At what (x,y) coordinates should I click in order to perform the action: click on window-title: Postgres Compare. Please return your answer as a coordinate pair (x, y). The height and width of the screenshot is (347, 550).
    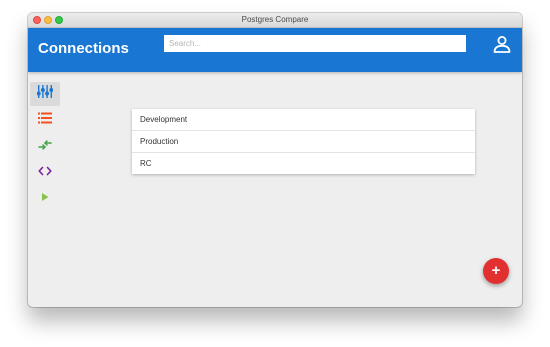
    Looking at the image, I should click on (275, 19).